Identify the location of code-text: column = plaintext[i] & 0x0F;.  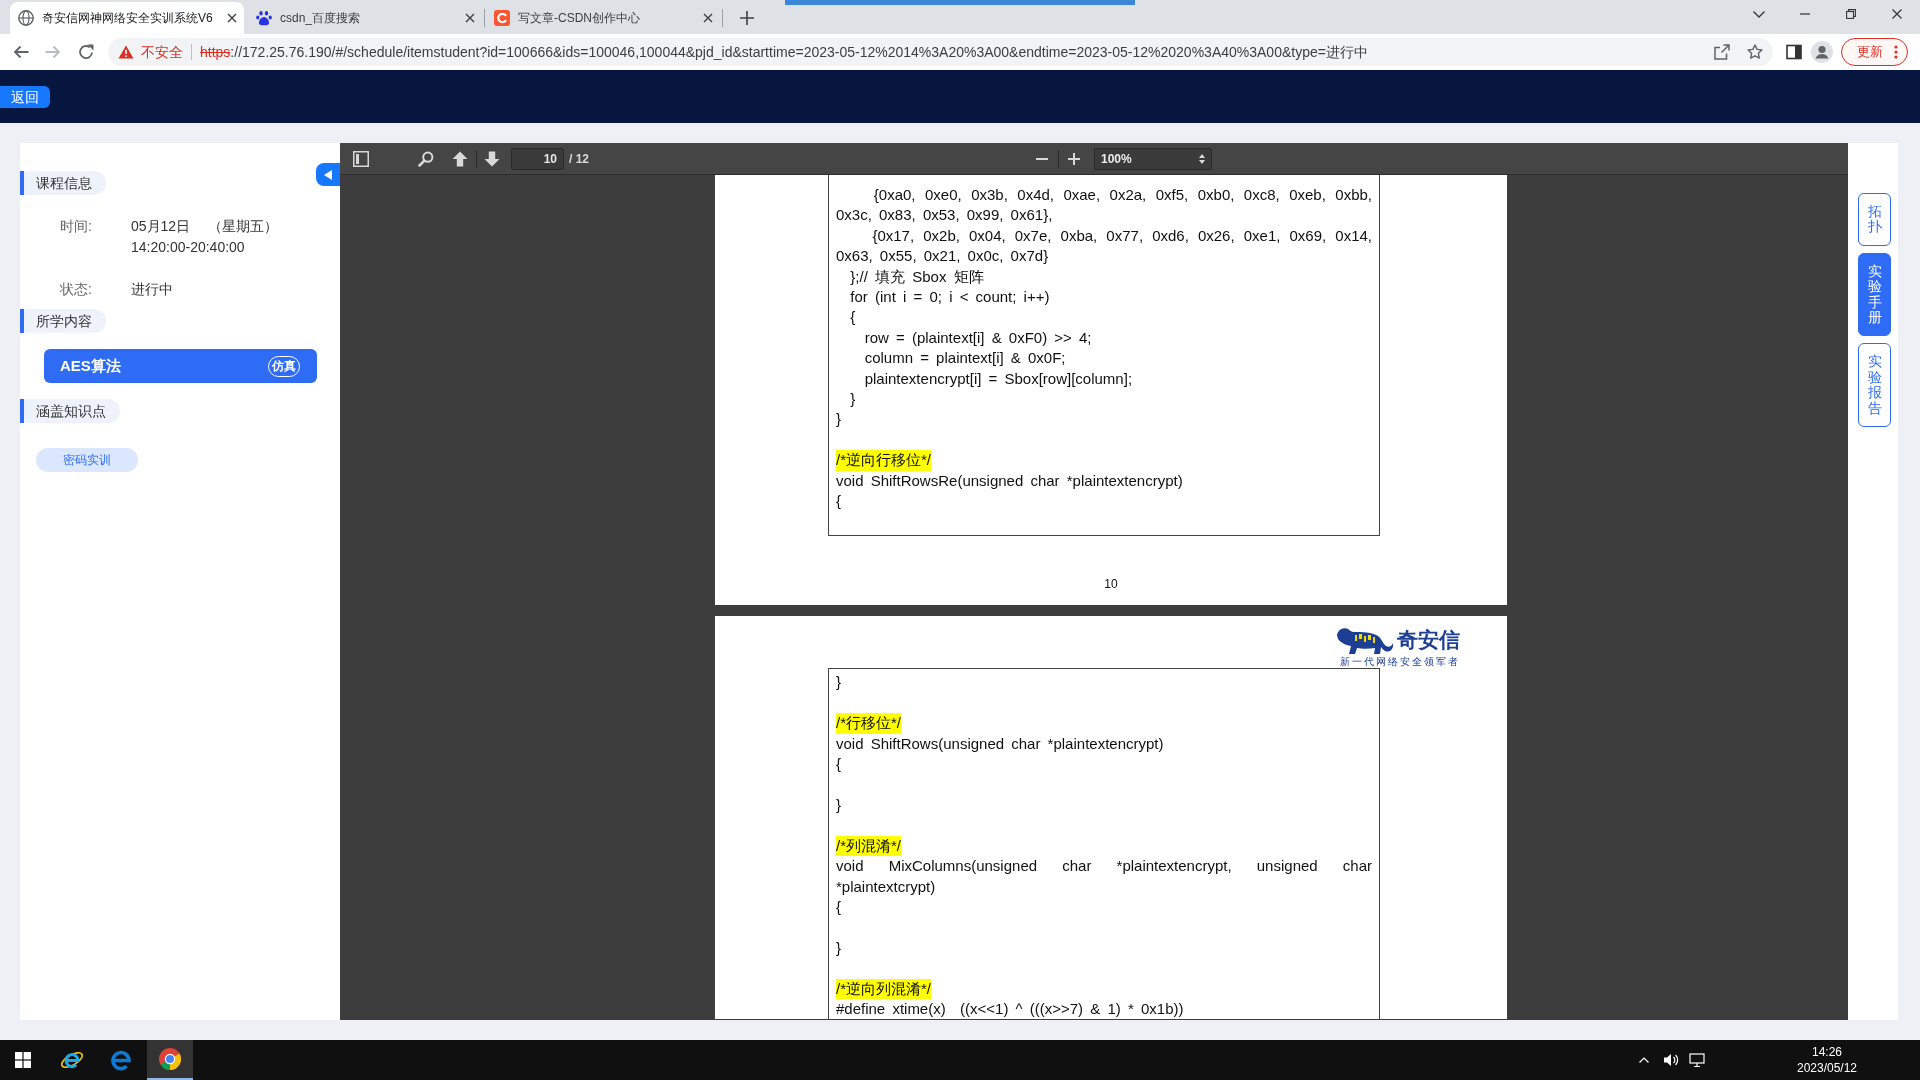
(964, 358).